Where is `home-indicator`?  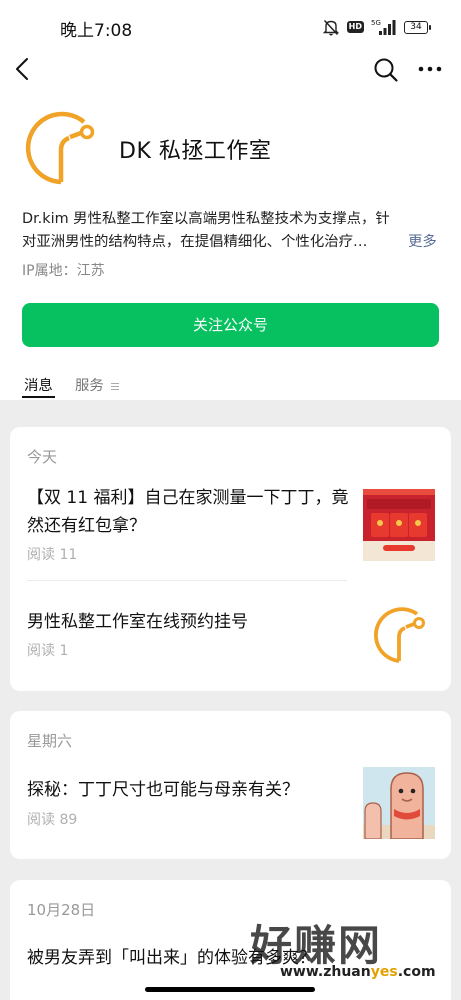 home-indicator is located at coordinates (230, 989).